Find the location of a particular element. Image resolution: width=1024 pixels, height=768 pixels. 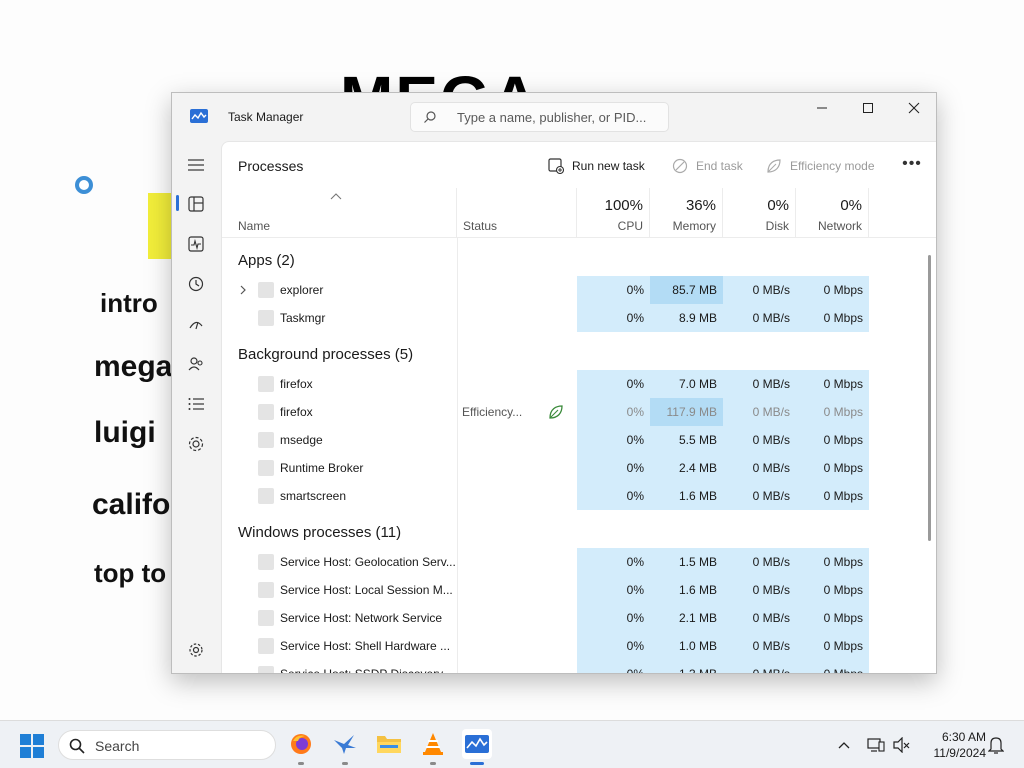

efficiency-mode-button: Efficiency mode is located at coordinates (820, 166).